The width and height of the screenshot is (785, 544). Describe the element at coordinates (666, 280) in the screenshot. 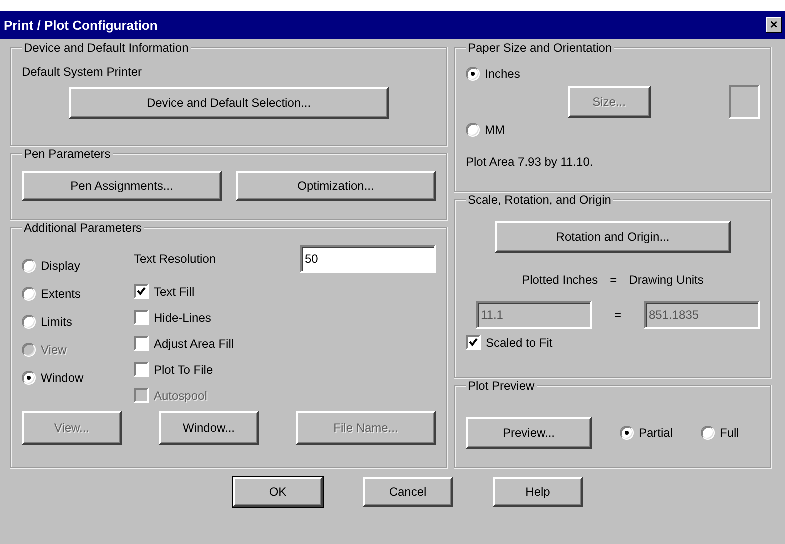

I see `column-label: Drawing Units` at that location.